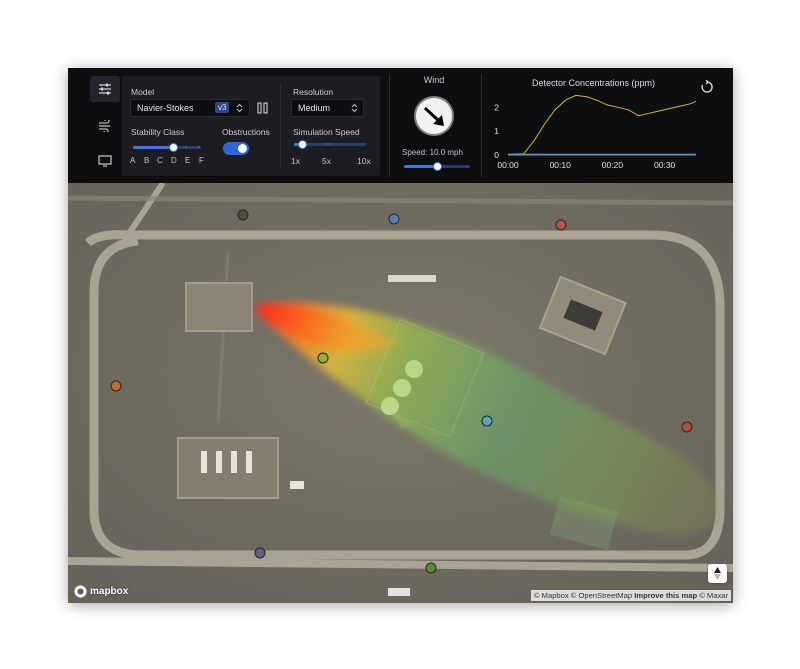  I want to click on wind-panel: Wind Speed: 10.0 mph, so click(434, 125).